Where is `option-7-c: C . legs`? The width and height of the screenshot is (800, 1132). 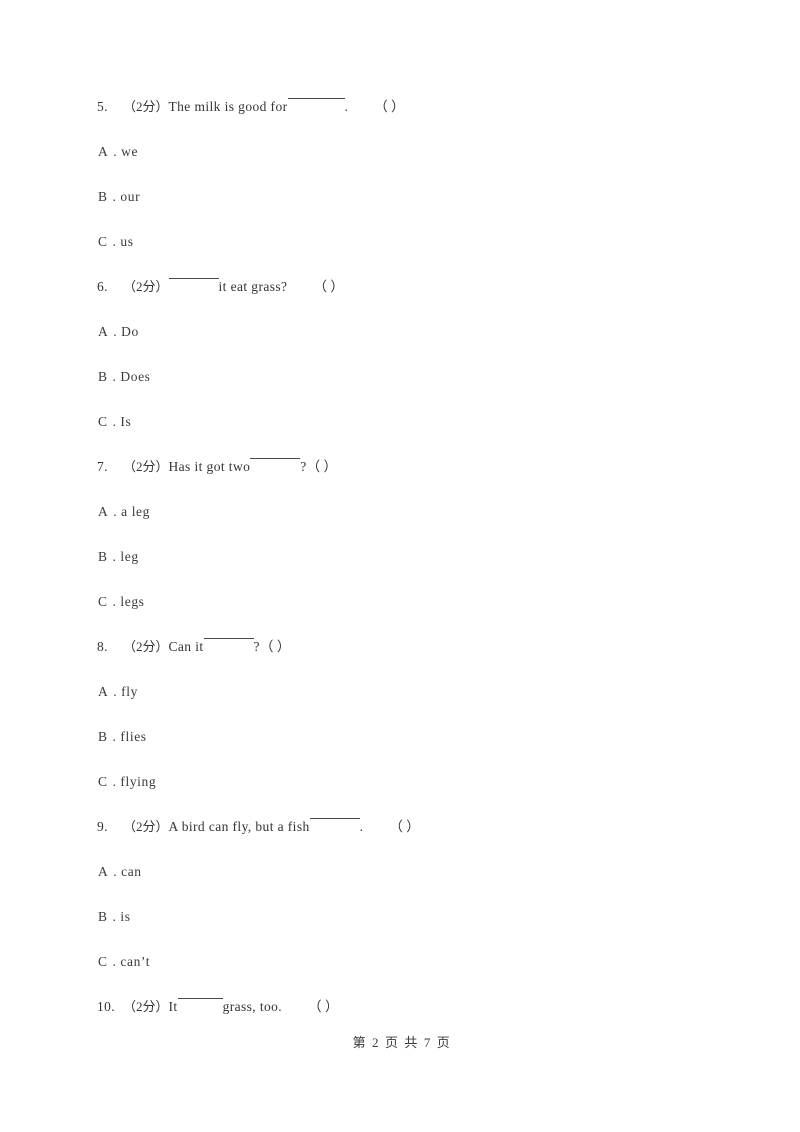
option-7-c: C . legs is located at coordinates (407, 617).